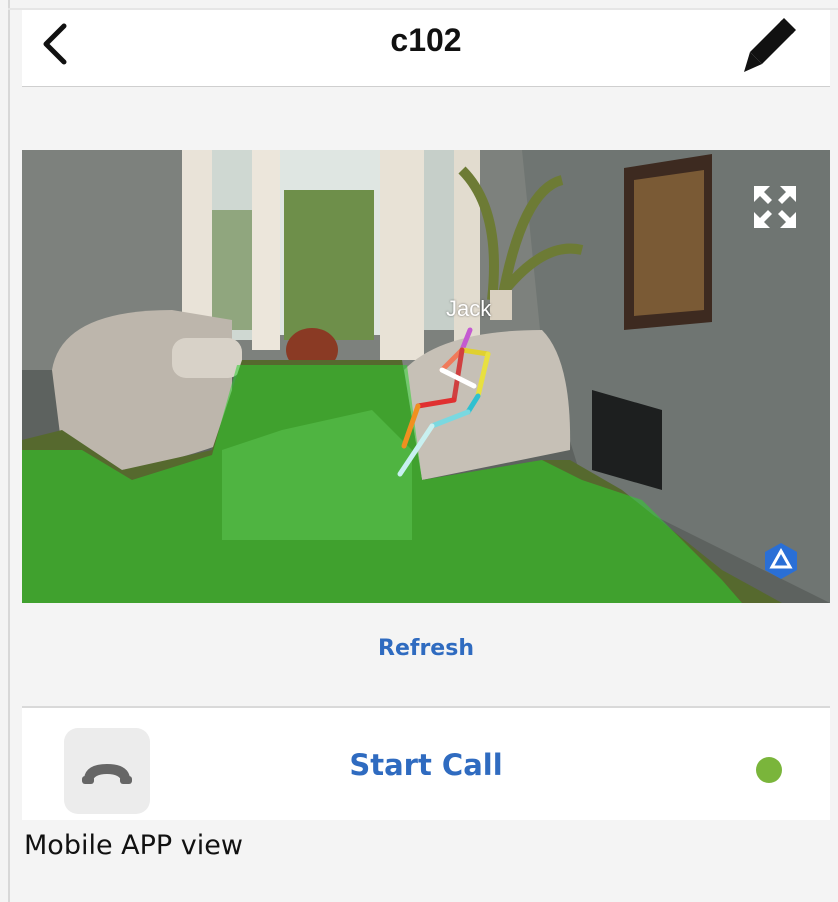  I want to click on page-title: c102, so click(426, 40).